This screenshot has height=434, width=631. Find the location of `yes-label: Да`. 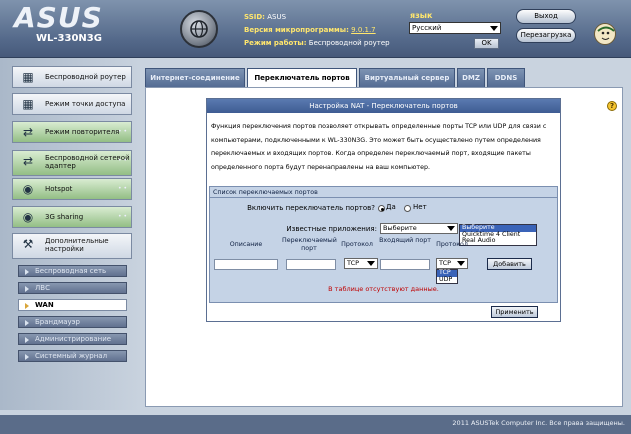

yes-label: Да is located at coordinates (391, 207).